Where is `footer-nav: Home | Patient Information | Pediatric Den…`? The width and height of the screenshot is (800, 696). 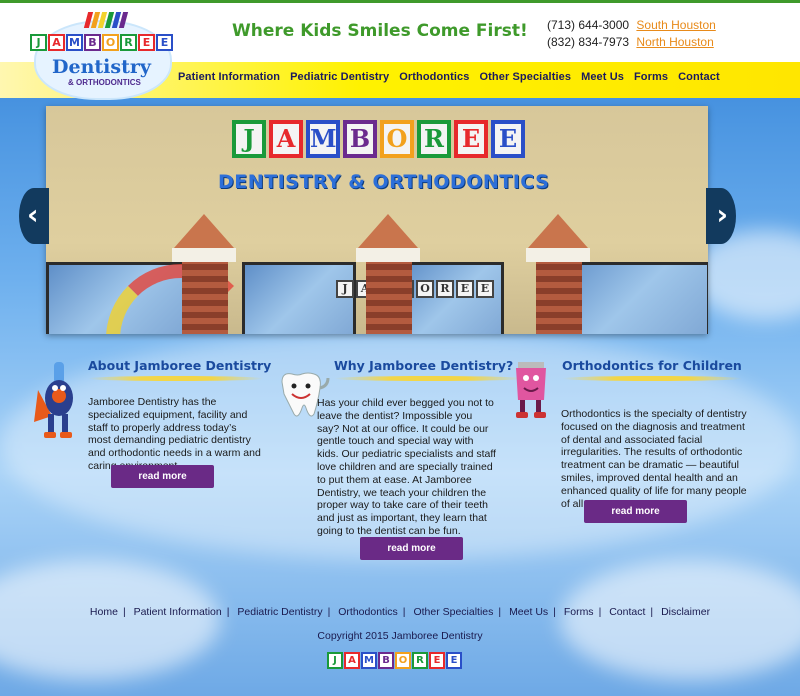 footer-nav: Home | Patient Information | Pediatric Den… is located at coordinates (400, 612).